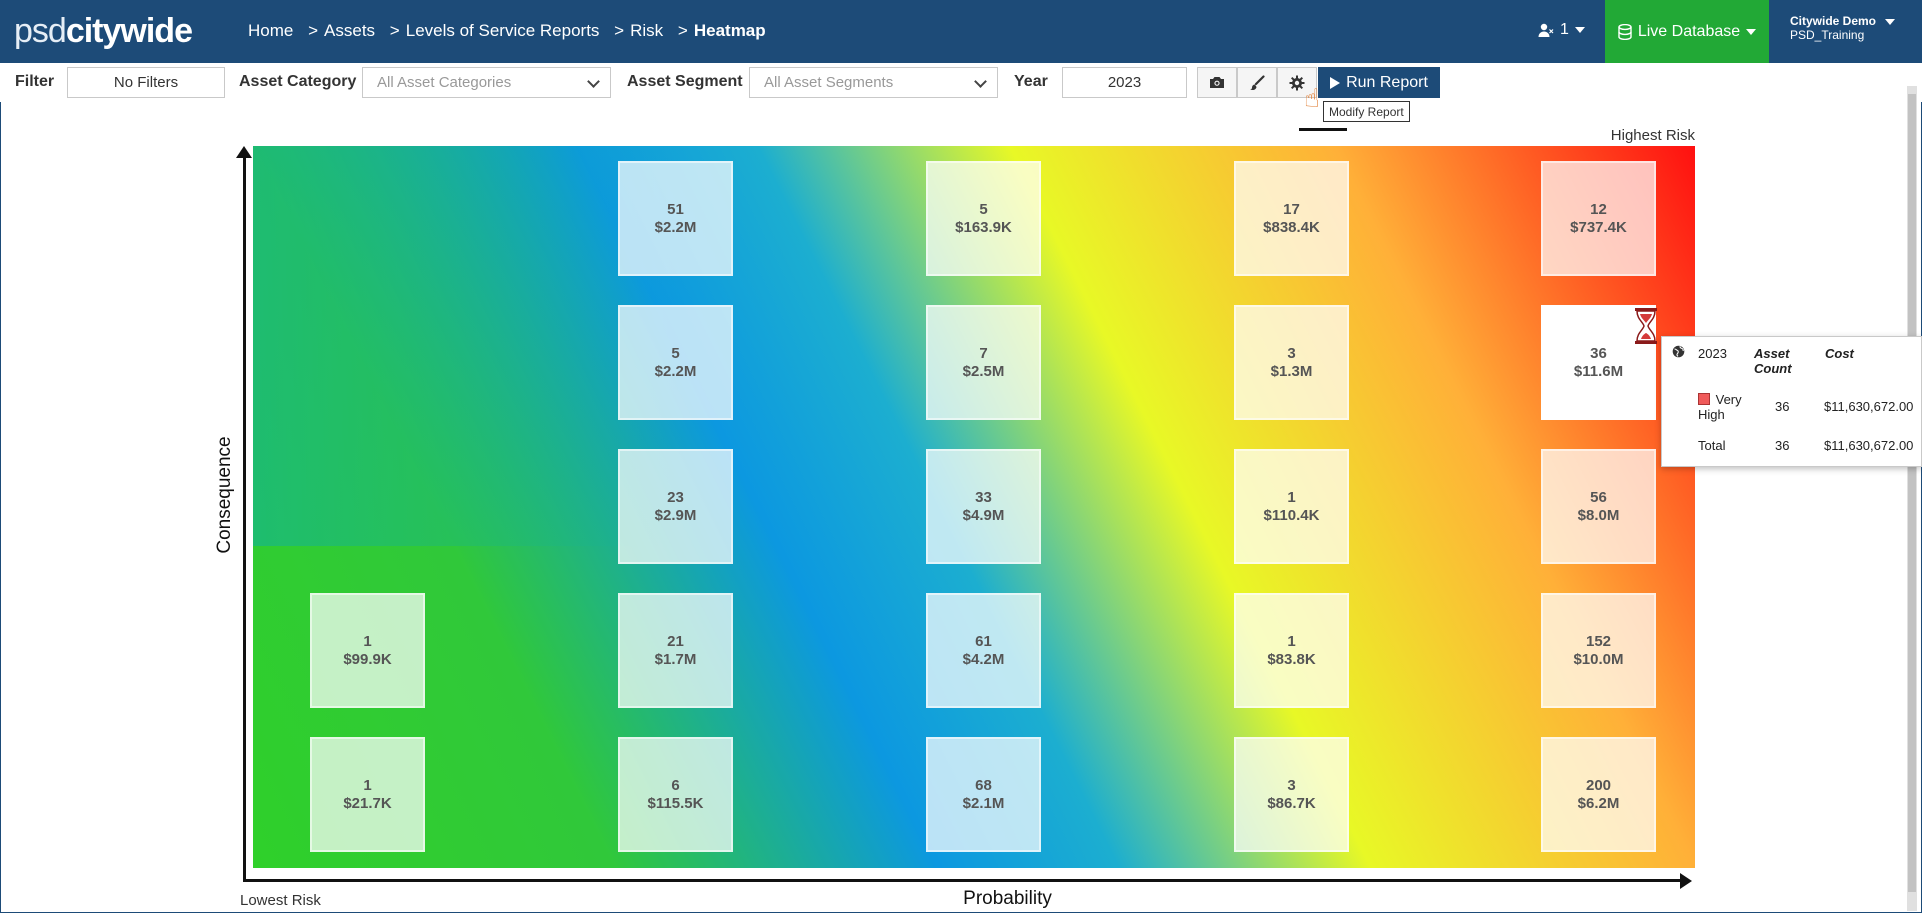 The width and height of the screenshot is (1922, 913). What do you see at coordinates (1652, 135) in the screenshot?
I see `highest-risk-label: Highest Risk` at bounding box center [1652, 135].